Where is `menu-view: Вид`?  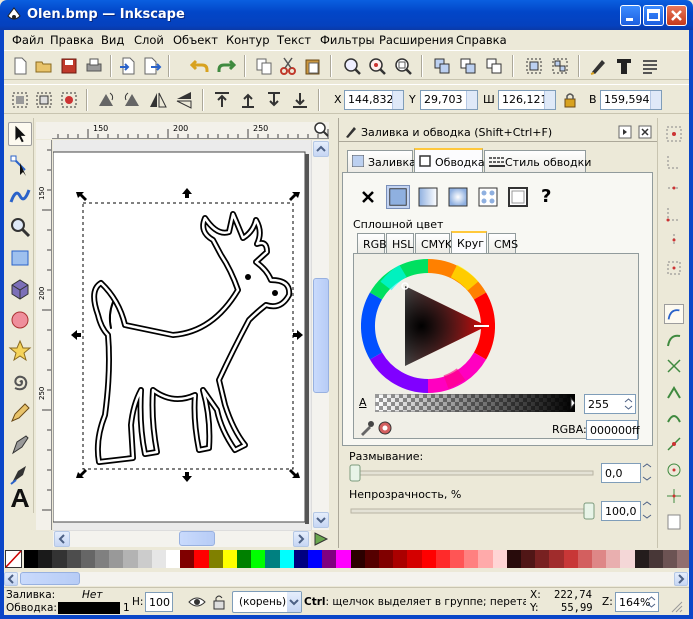 menu-view: Вид is located at coordinates (112, 40).